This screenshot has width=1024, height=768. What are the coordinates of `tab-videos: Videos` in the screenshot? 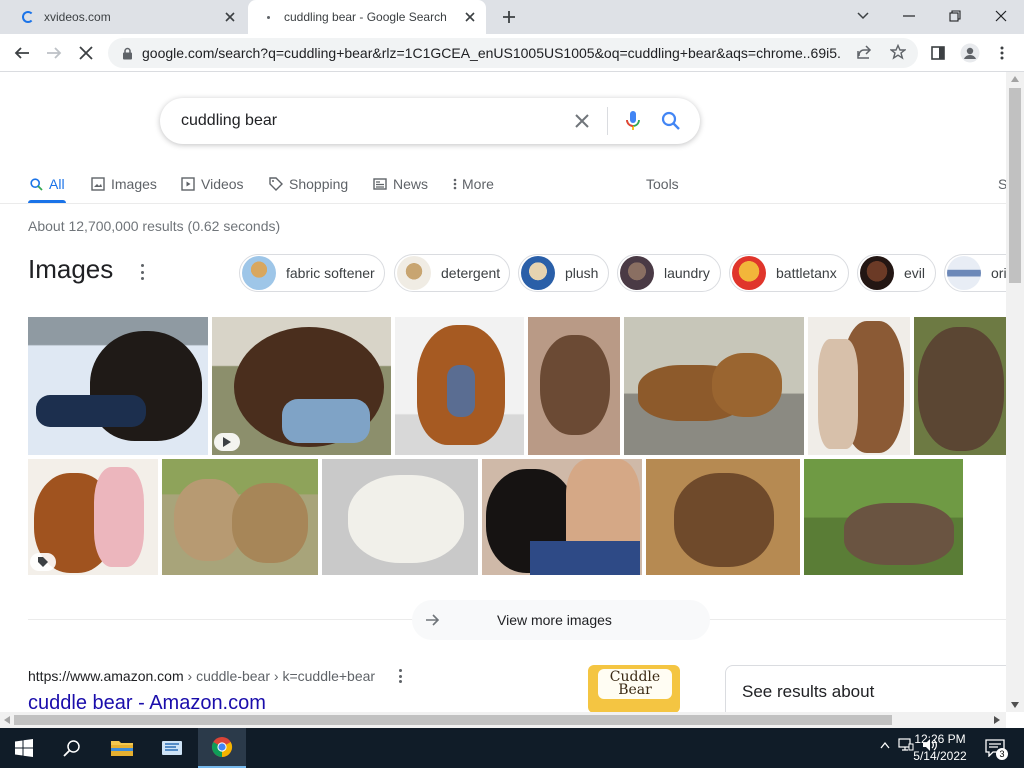 It's located at (212, 184).